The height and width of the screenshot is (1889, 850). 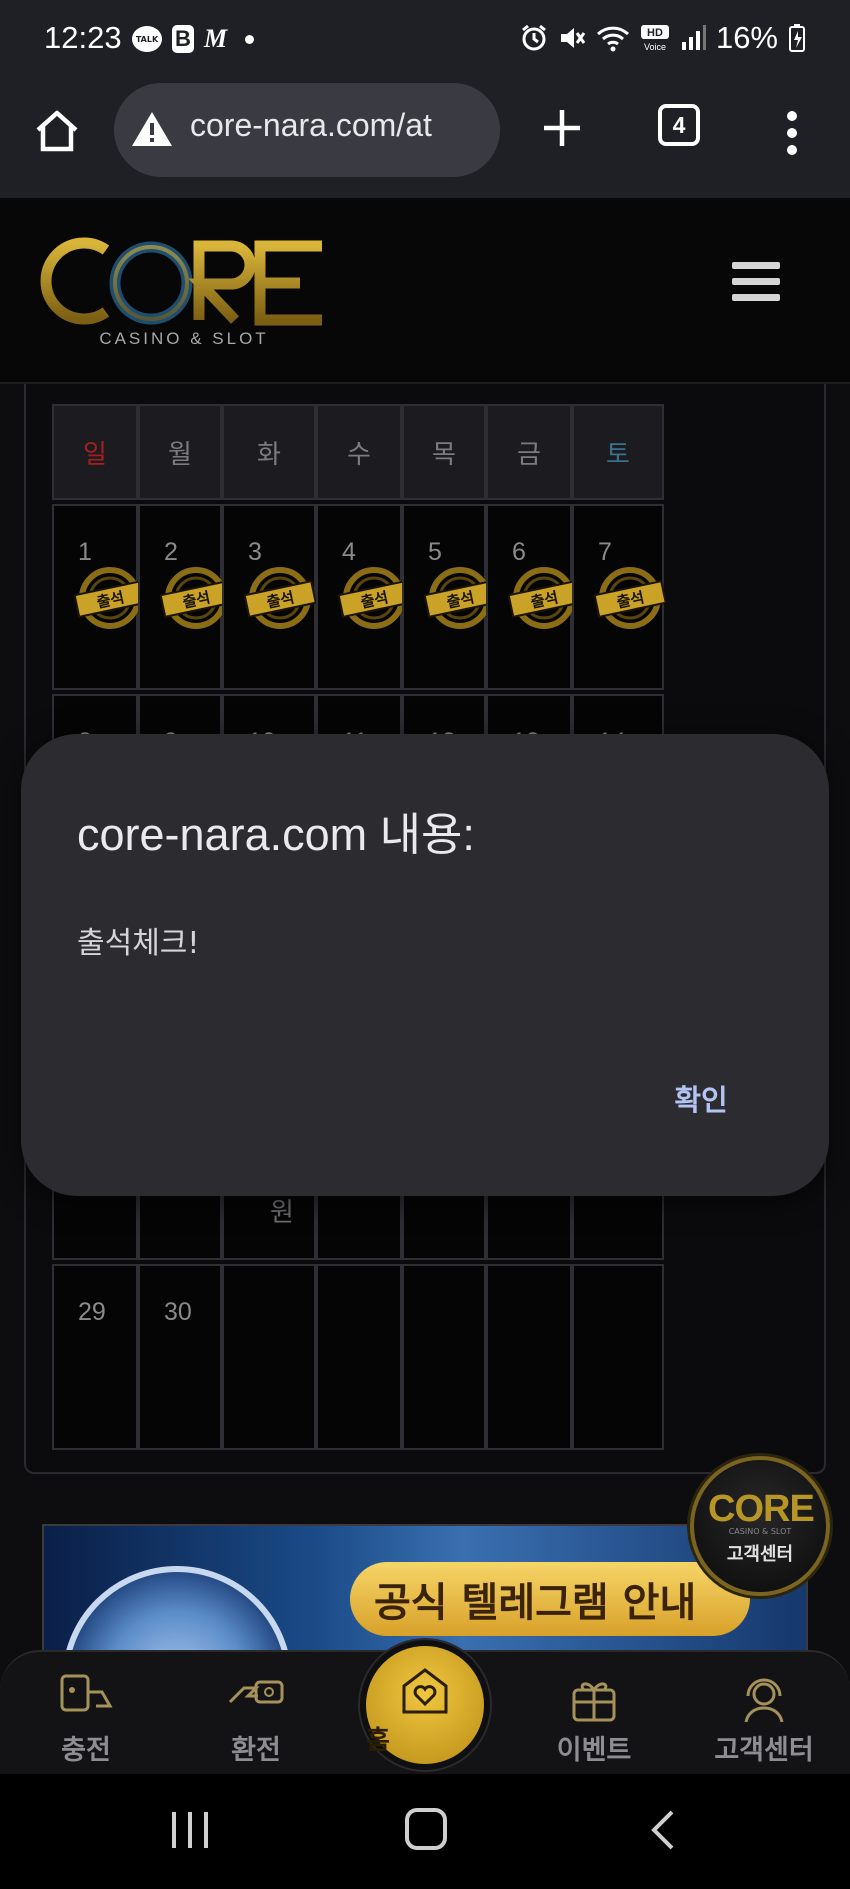 I want to click on dialog-title: core-nara.com 내용:, so click(x=276, y=834).